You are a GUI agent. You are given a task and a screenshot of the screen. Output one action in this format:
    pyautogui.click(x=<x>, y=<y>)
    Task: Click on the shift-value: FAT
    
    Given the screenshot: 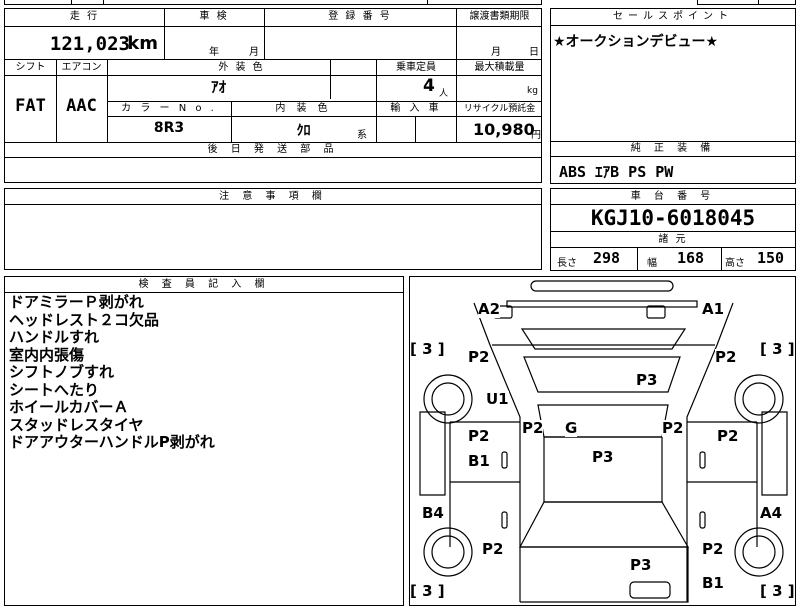 What is the action you would take?
    pyautogui.click(x=30, y=106)
    